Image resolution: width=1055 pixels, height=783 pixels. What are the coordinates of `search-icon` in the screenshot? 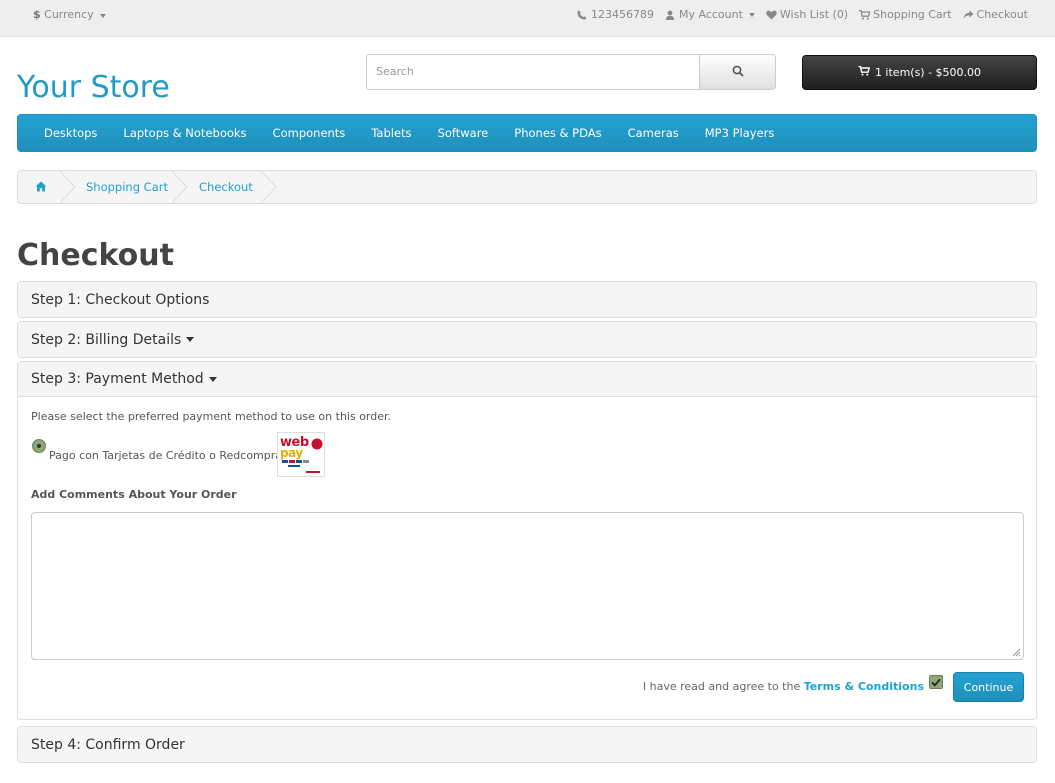 It's located at (738, 72).